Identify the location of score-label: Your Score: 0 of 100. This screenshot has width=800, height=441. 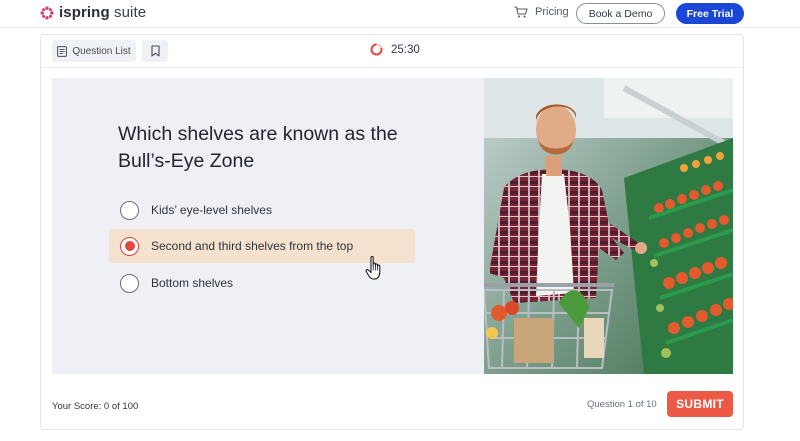
(95, 406).